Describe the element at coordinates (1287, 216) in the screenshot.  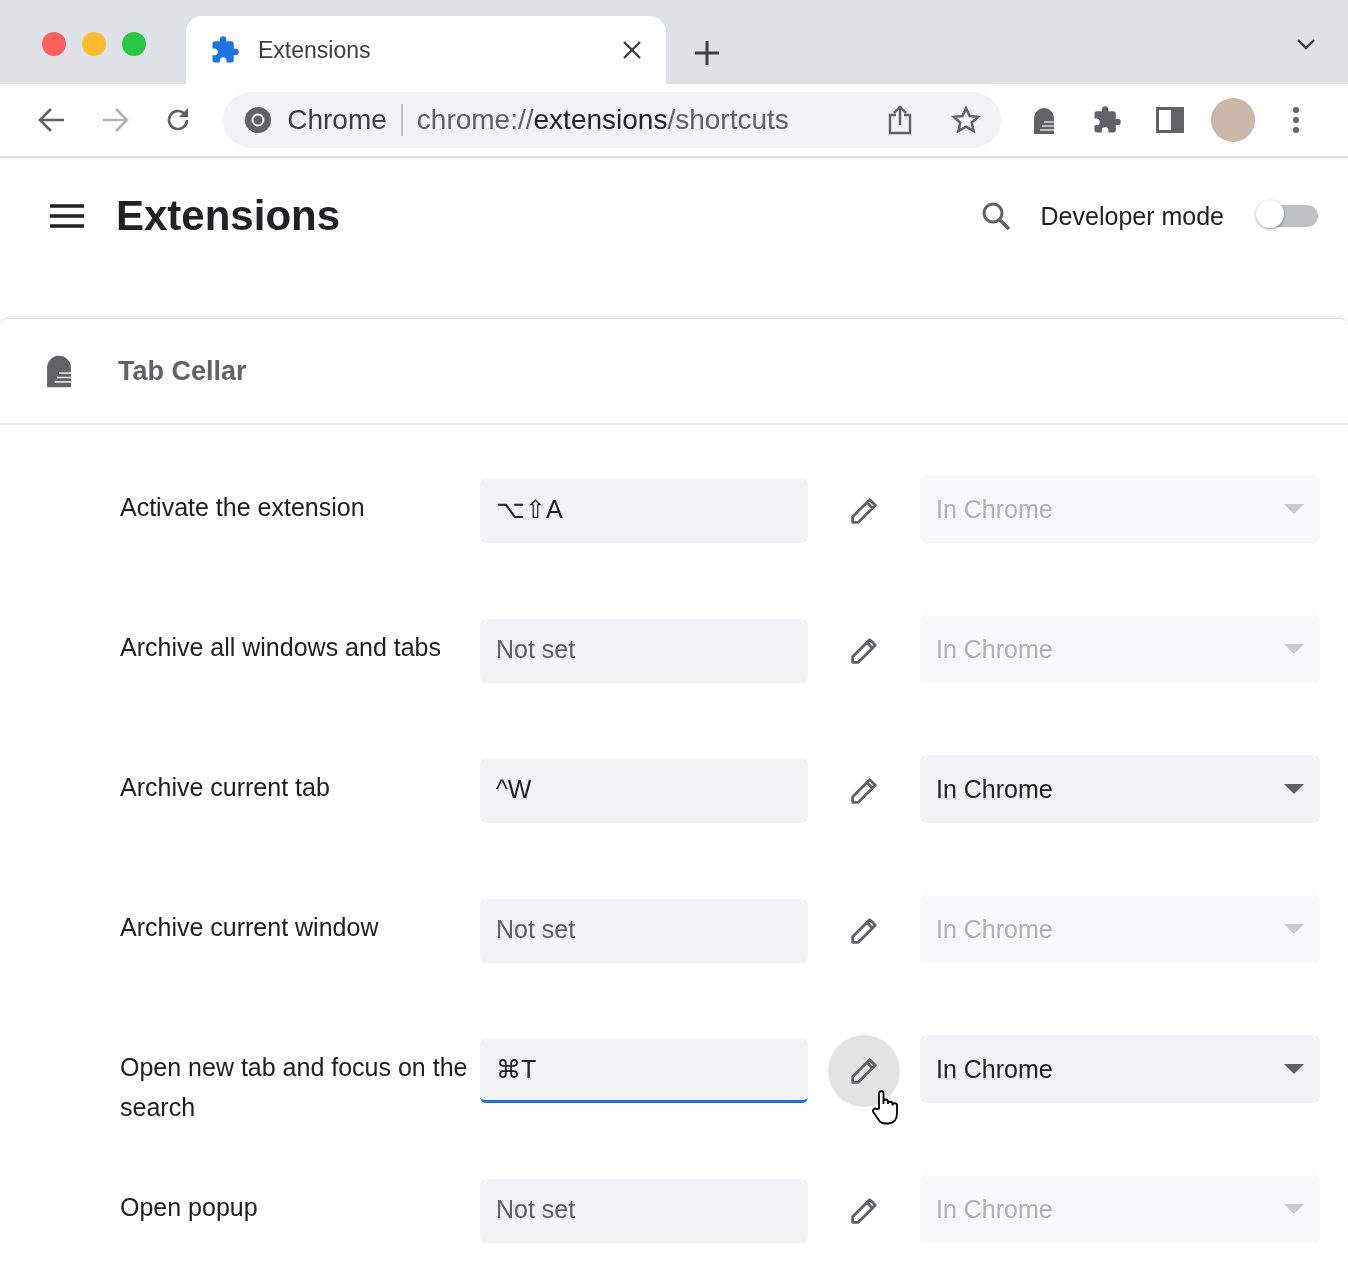
I see `developer-mode-toggle` at that location.